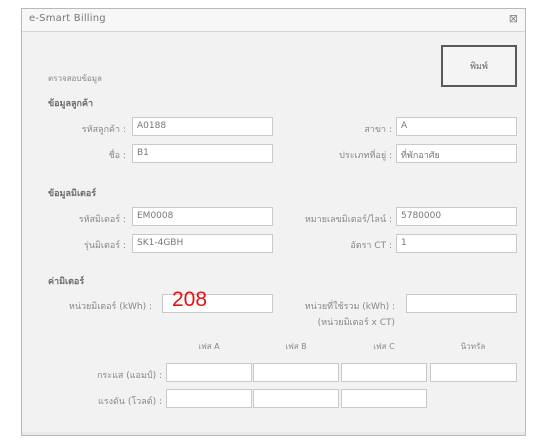 Image resolution: width=539 pixels, height=443 pixels. Describe the element at coordinates (103, 130) in the screenshot. I see `customer-code-label: รหัสลูกค้า :` at that location.